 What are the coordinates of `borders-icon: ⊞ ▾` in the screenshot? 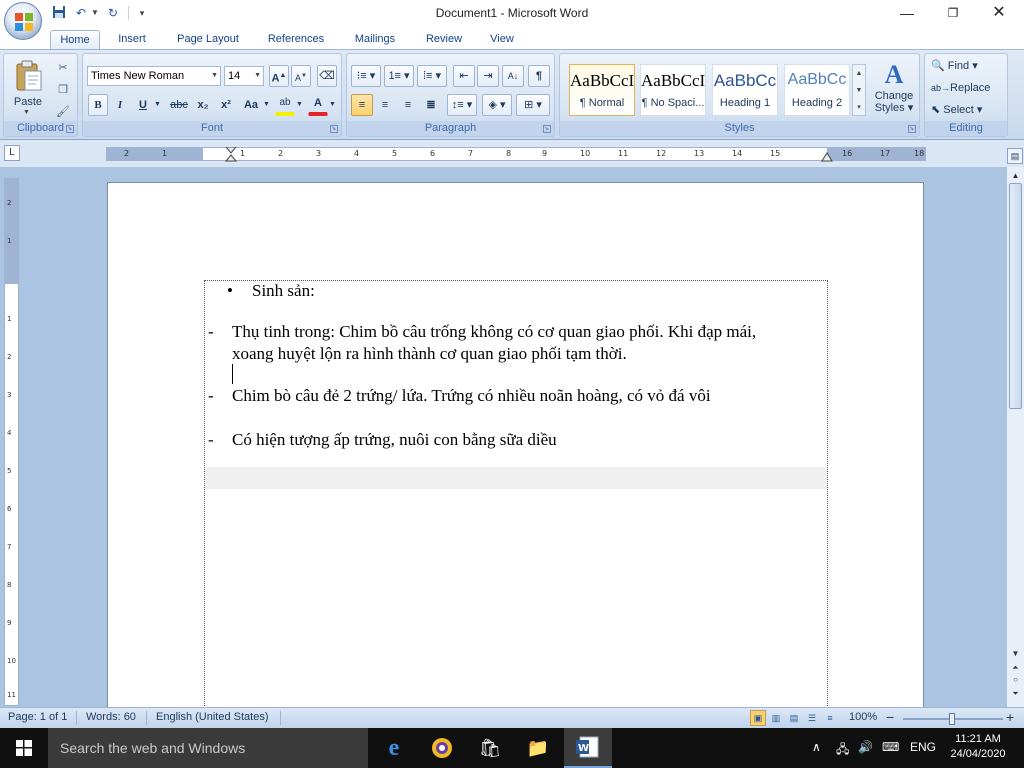 It's located at (533, 105).